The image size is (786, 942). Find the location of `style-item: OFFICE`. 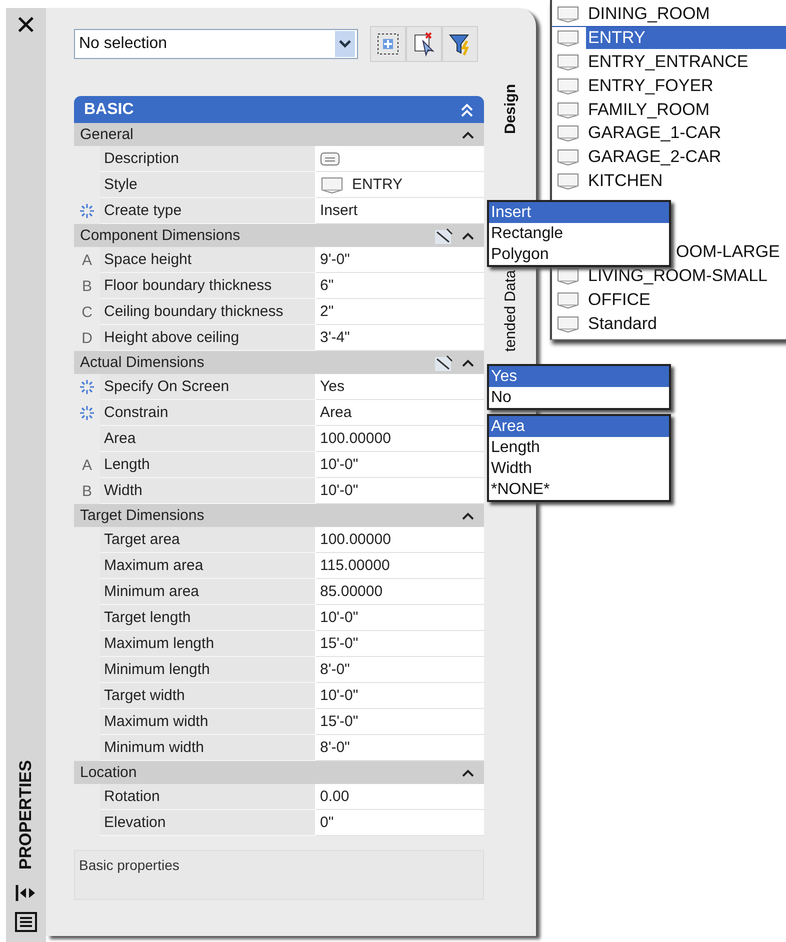

style-item: OFFICE is located at coordinates (619, 299).